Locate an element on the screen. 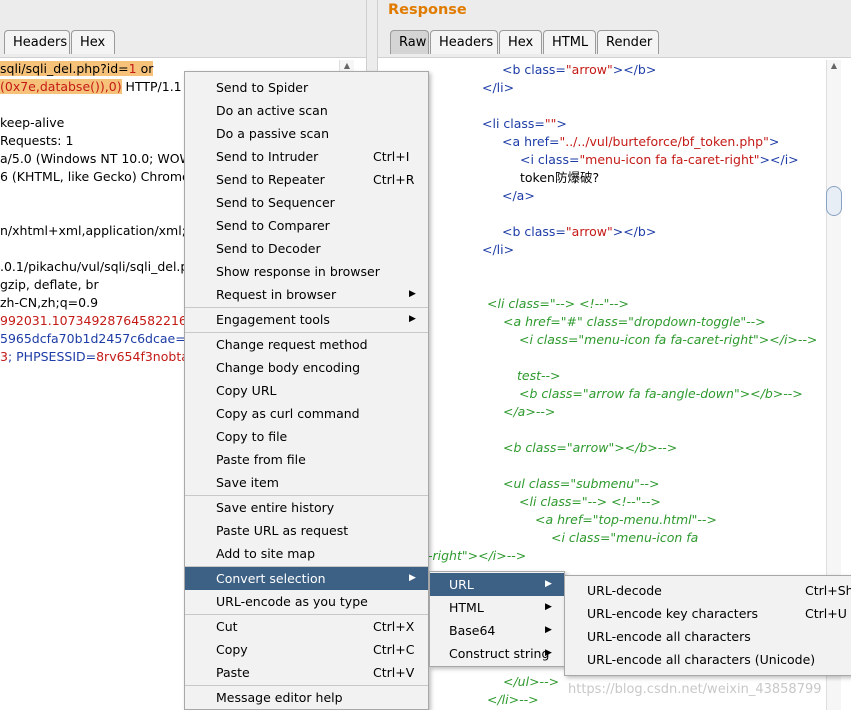  menu-item-label: Do a passive scan is located at coordinates (273, 133).